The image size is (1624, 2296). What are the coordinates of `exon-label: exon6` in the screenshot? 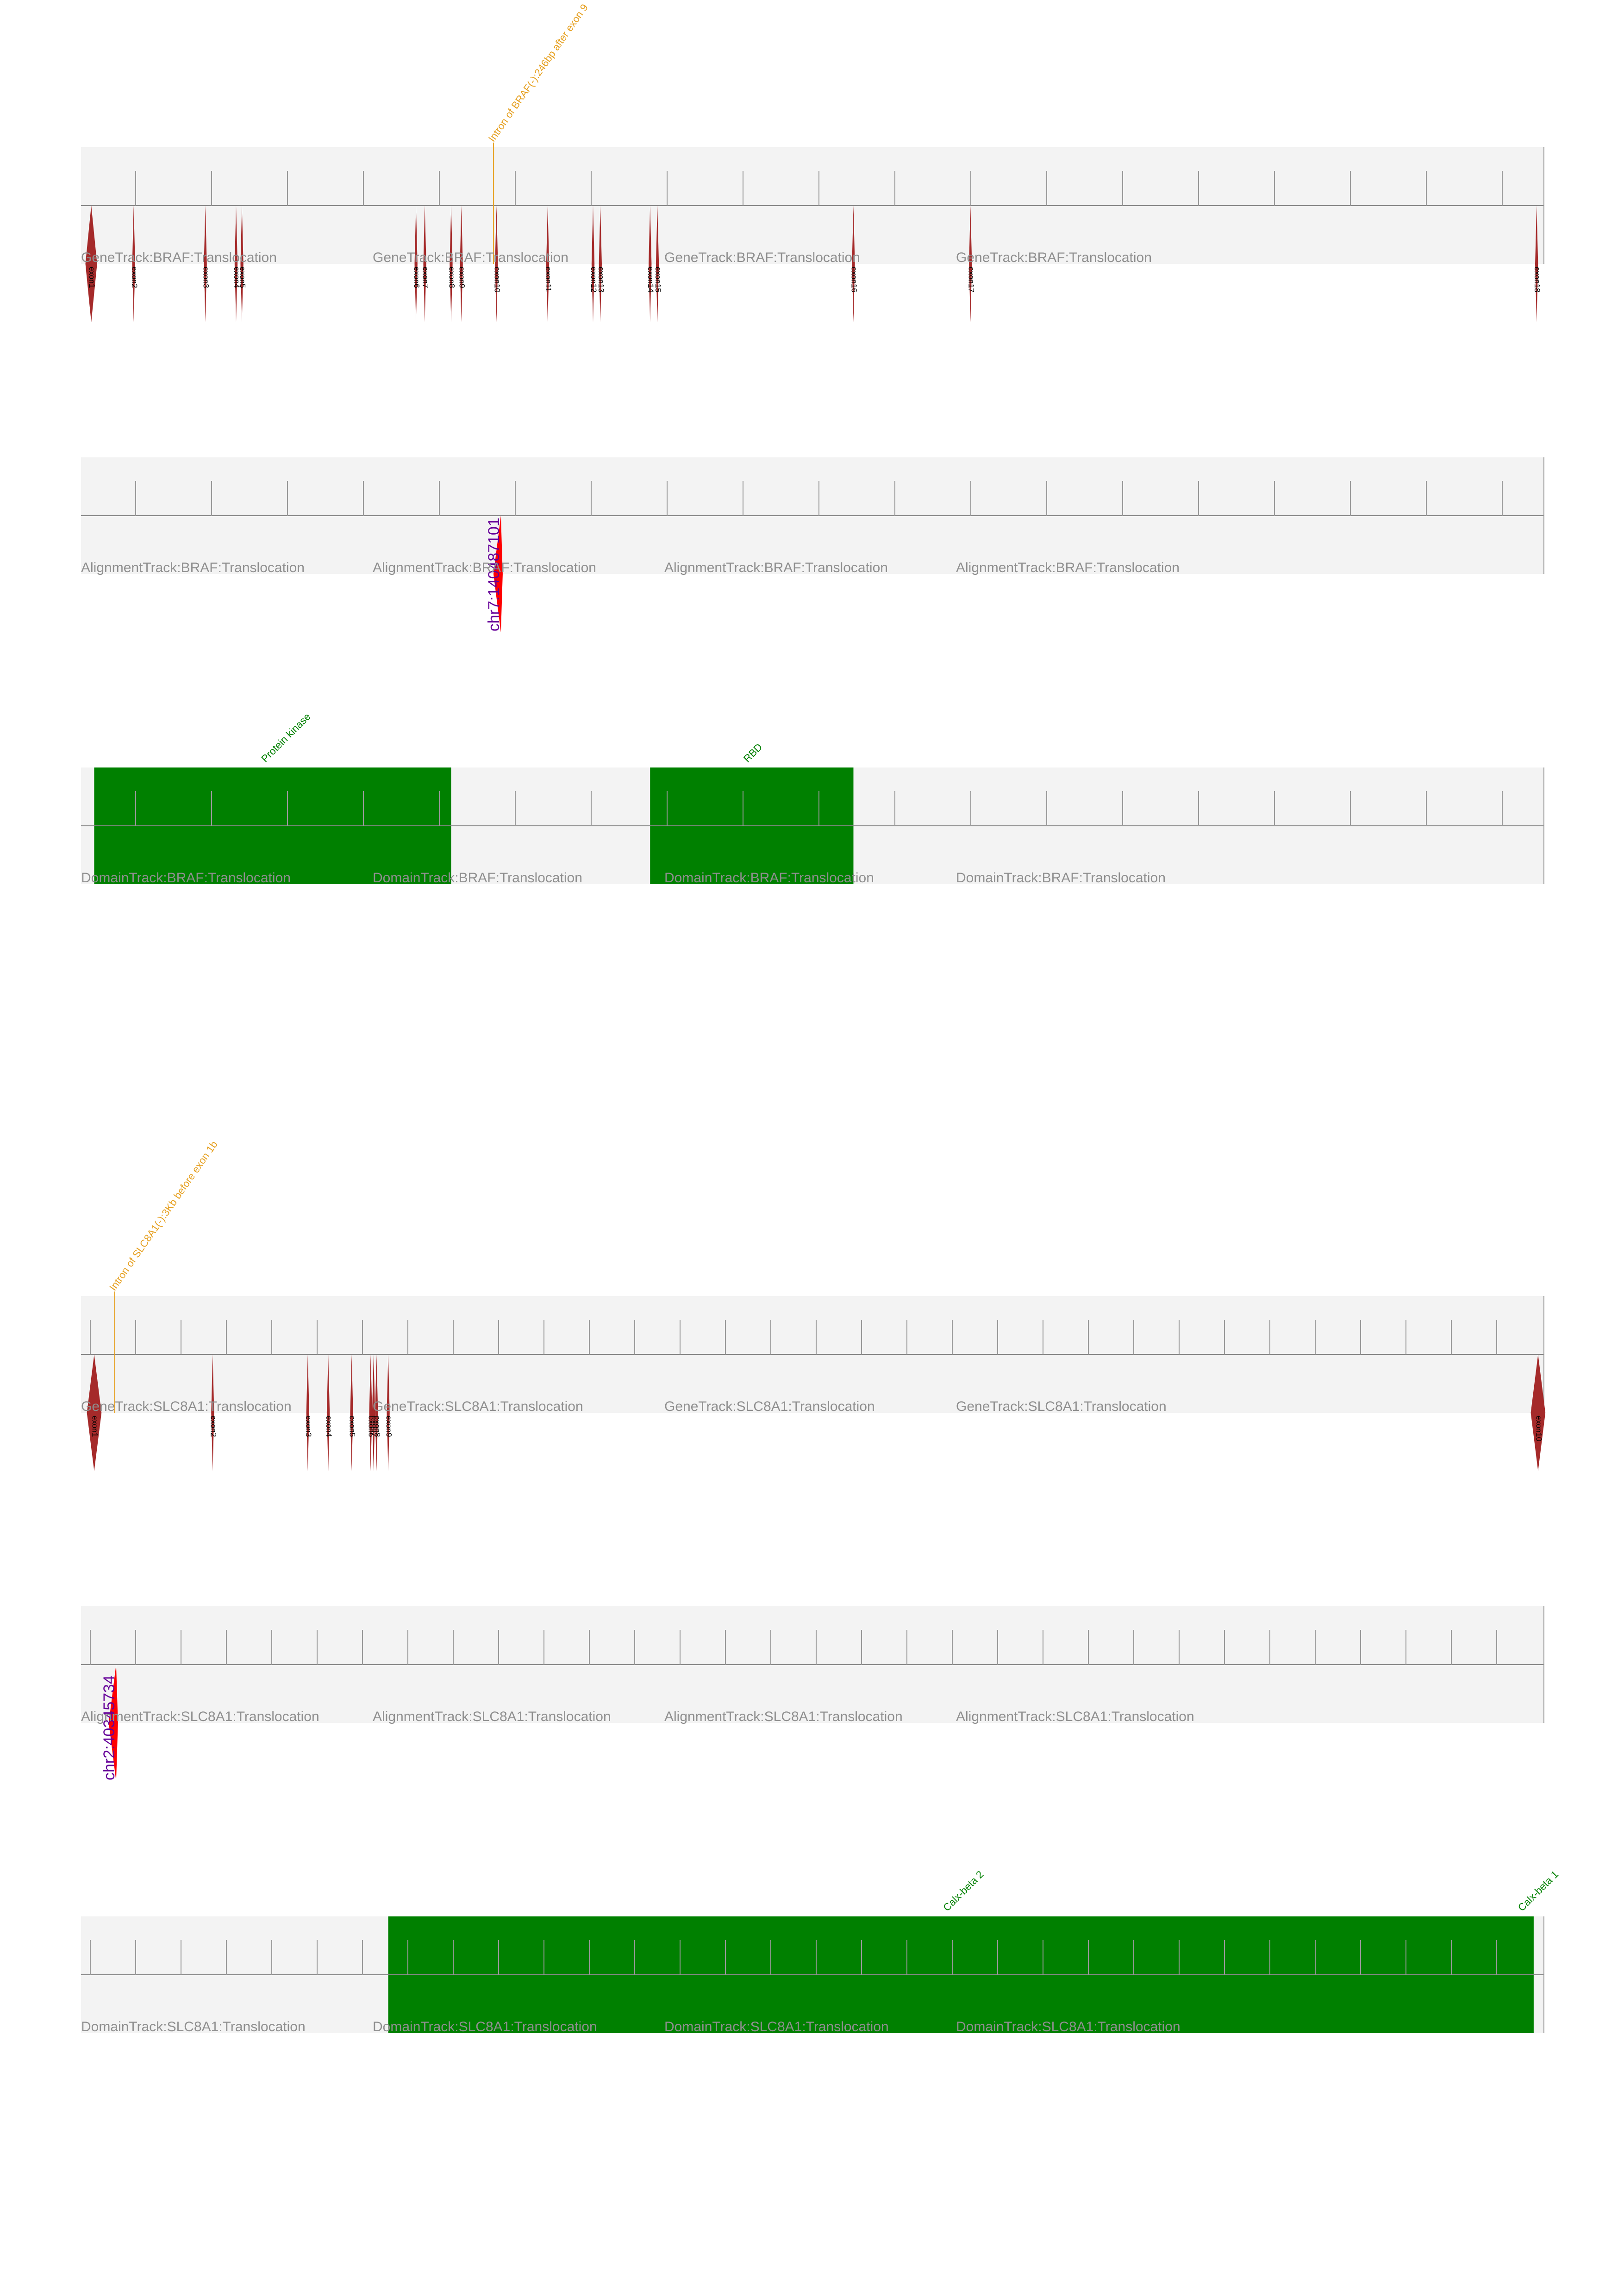 It's located at (416, 277).